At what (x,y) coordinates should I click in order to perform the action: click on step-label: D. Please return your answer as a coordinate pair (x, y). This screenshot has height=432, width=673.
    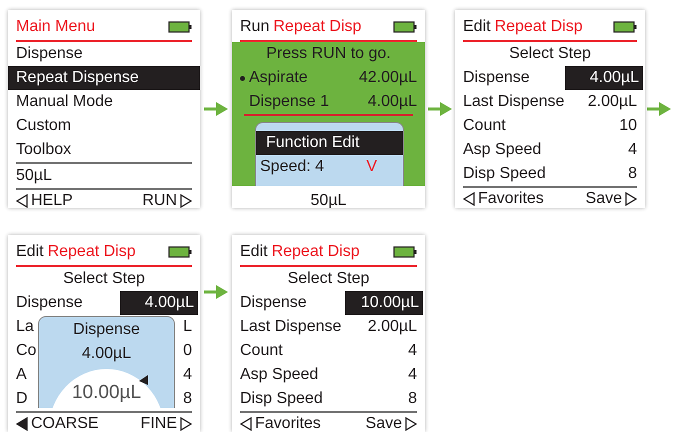
    Looking at the image, I should click on (22, 399).